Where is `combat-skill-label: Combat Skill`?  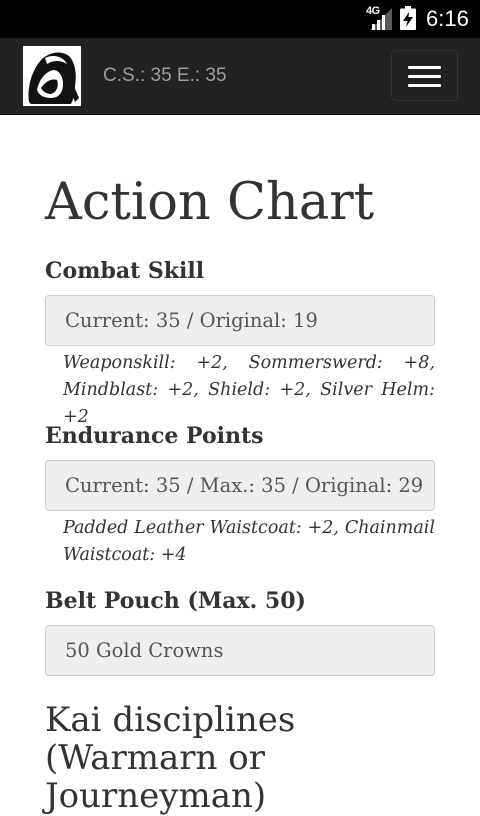
combat-skill-label: Combat Skill is located at coordinates (125, 271).